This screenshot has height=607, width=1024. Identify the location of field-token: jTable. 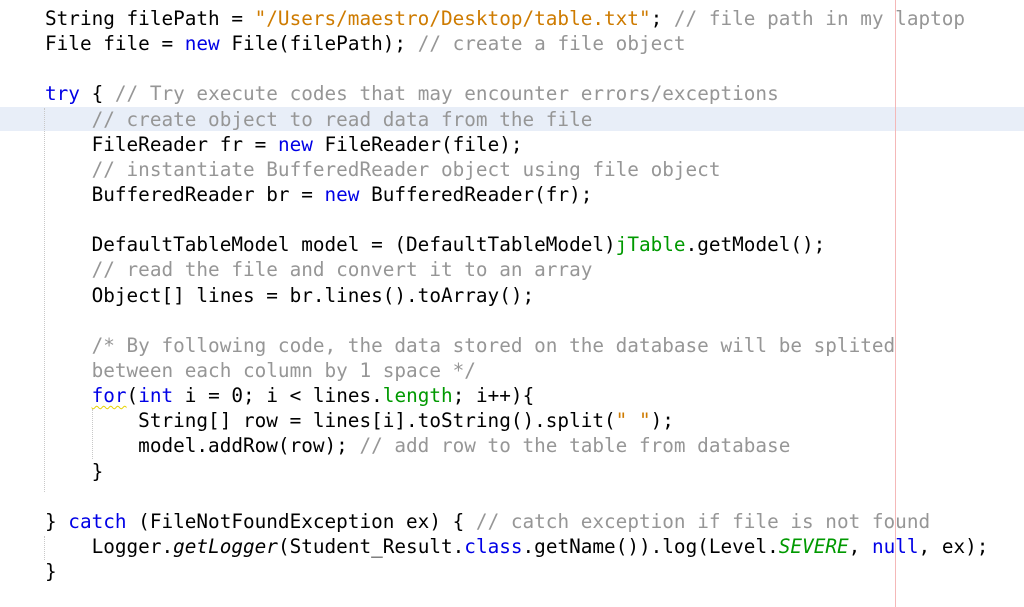
(650, 245).